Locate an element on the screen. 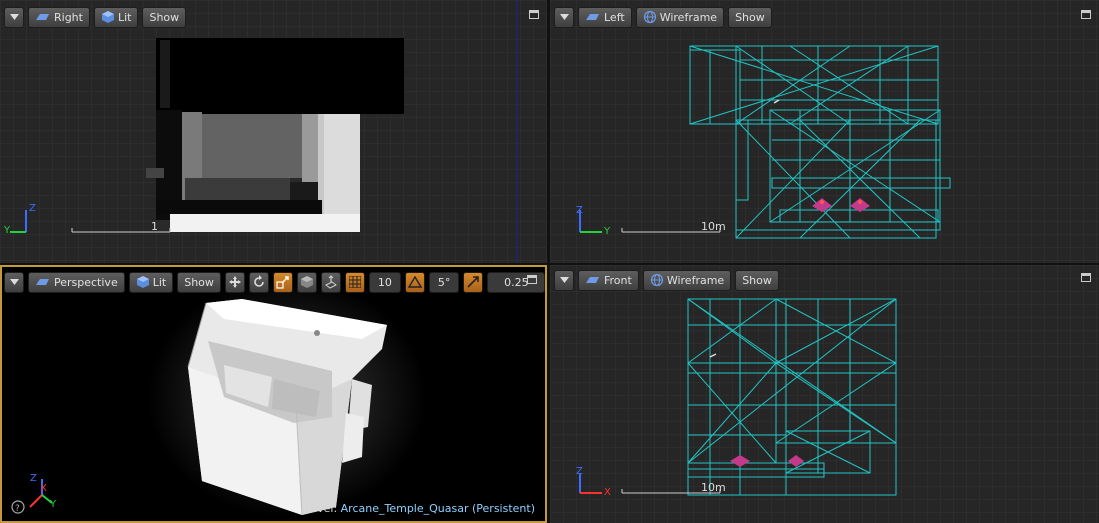 The height and width of the screenshot is (523, 1099). rotation-snap-toggle is located at coordinates (414, 282).